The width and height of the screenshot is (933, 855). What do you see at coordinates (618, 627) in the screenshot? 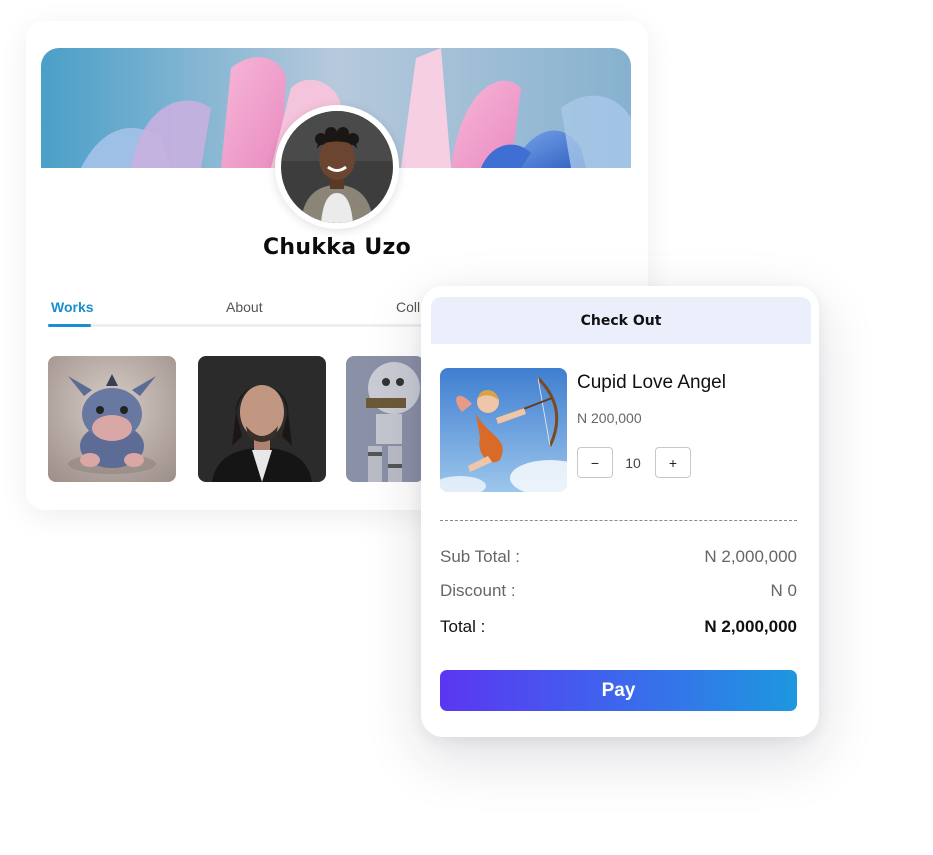
I see `total-row: Total : N 2,000,000` at bounding box center [618, 627].